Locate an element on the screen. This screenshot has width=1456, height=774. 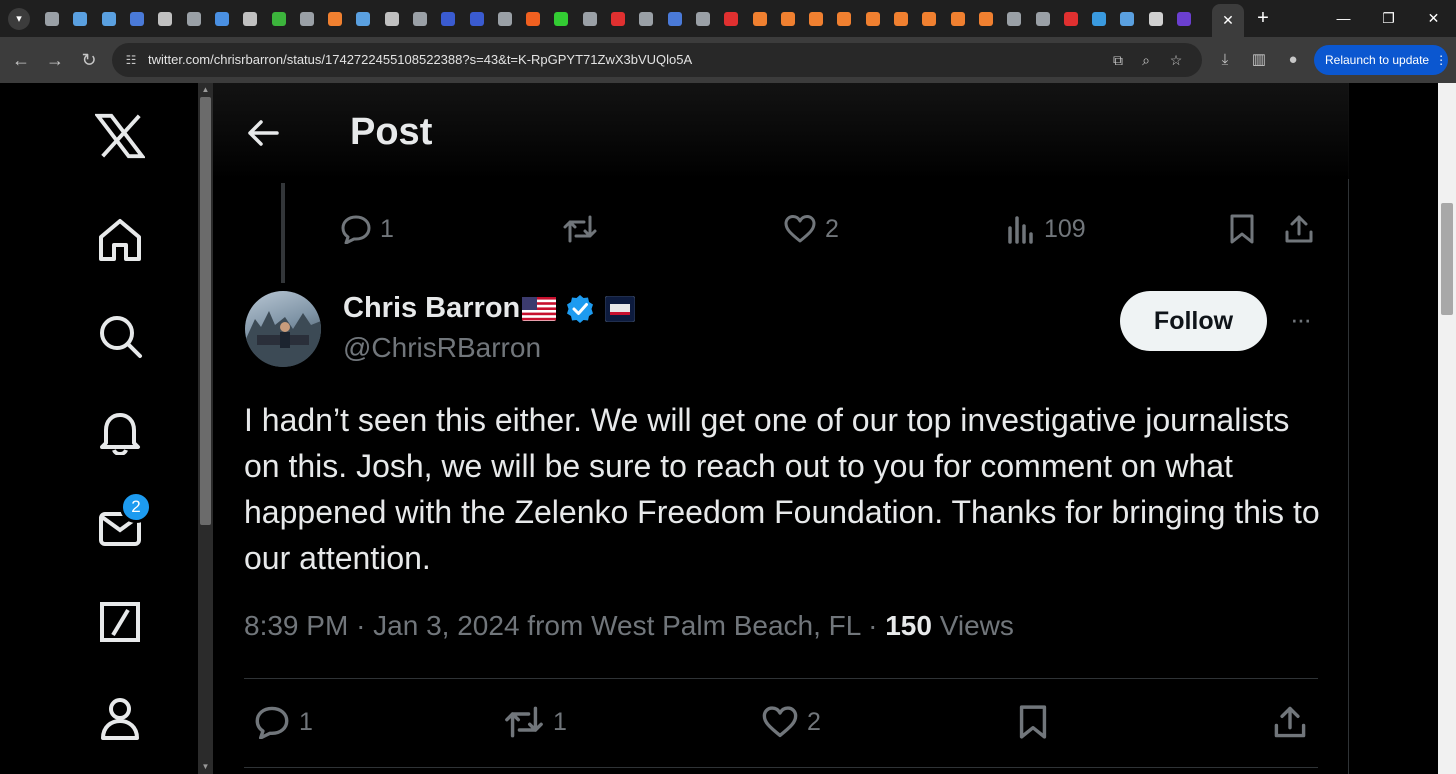
close-window-button: ✕ is located at coordinates (1433, 18).